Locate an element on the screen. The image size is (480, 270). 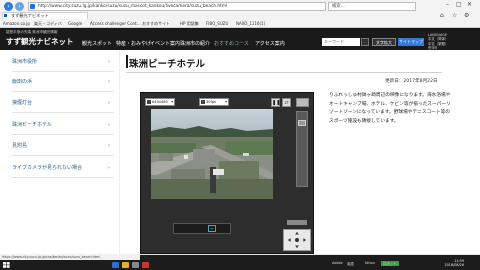
forward-button: › is located at coordinates (19, 6).